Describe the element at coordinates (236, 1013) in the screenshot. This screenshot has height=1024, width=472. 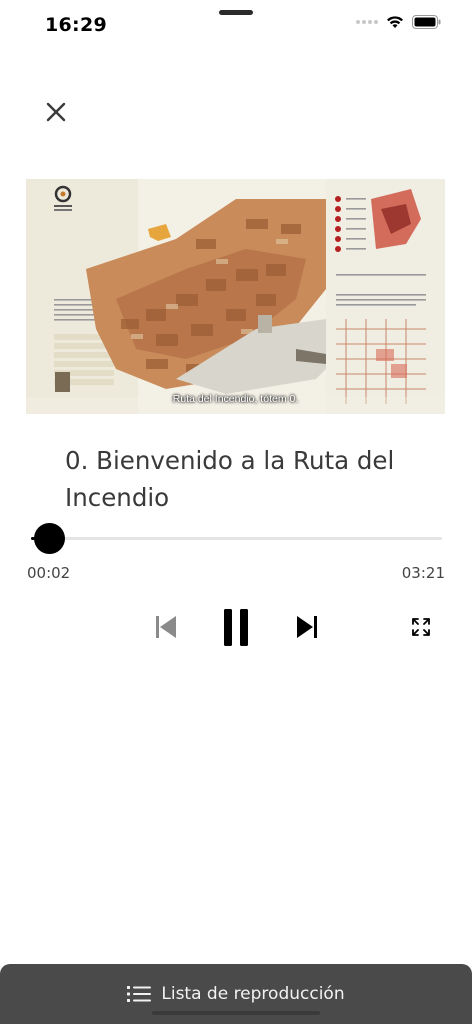
I see `home-indicator` at that location.